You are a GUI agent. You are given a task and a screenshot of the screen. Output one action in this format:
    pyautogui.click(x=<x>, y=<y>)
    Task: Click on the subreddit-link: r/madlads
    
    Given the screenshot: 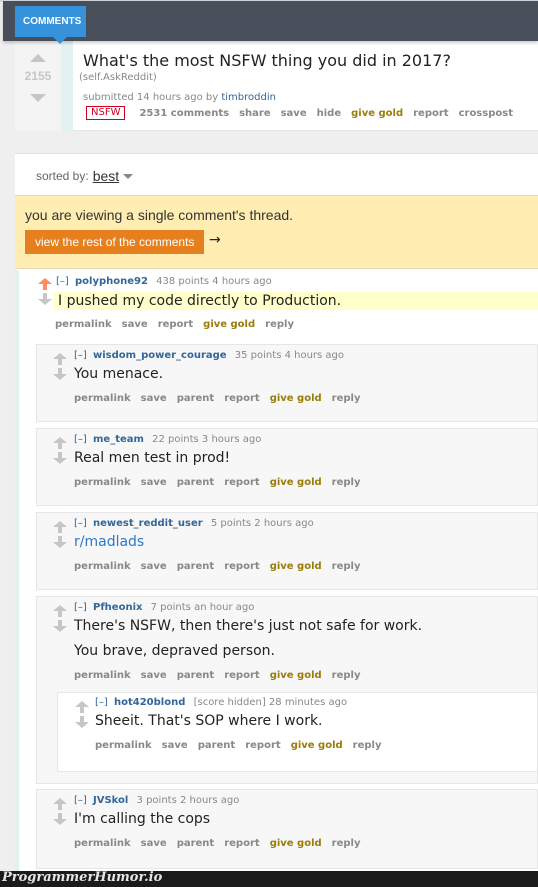 What is the action you would take?
    pyautogui.click(x=109, y=542)
    